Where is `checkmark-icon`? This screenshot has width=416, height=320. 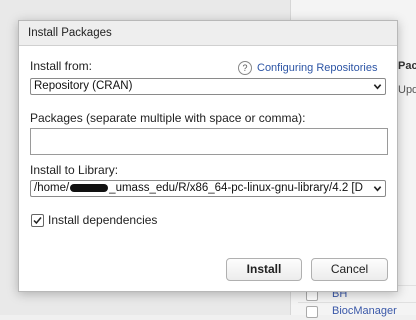
checkmark-icon is located at coordinates (37, 220).